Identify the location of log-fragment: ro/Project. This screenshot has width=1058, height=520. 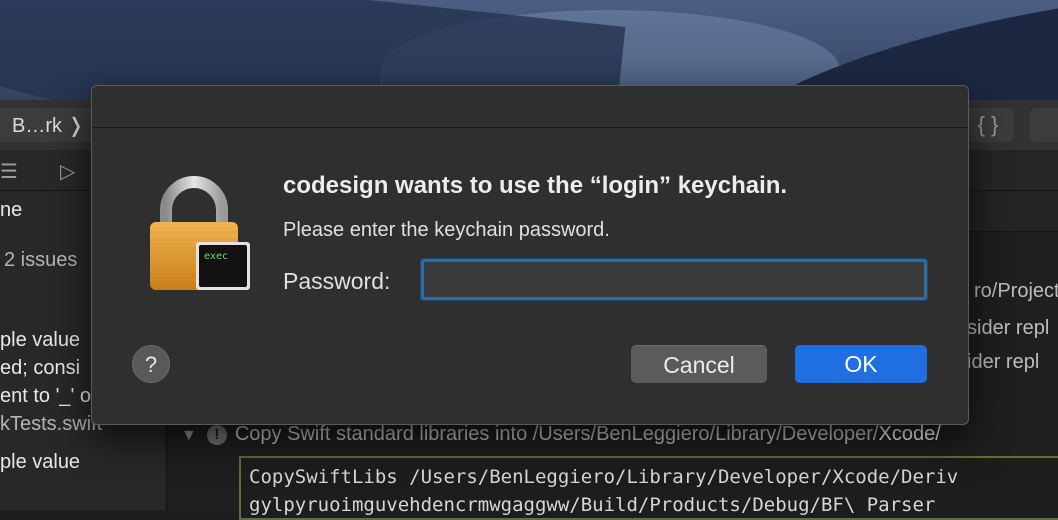
(1016, 291).